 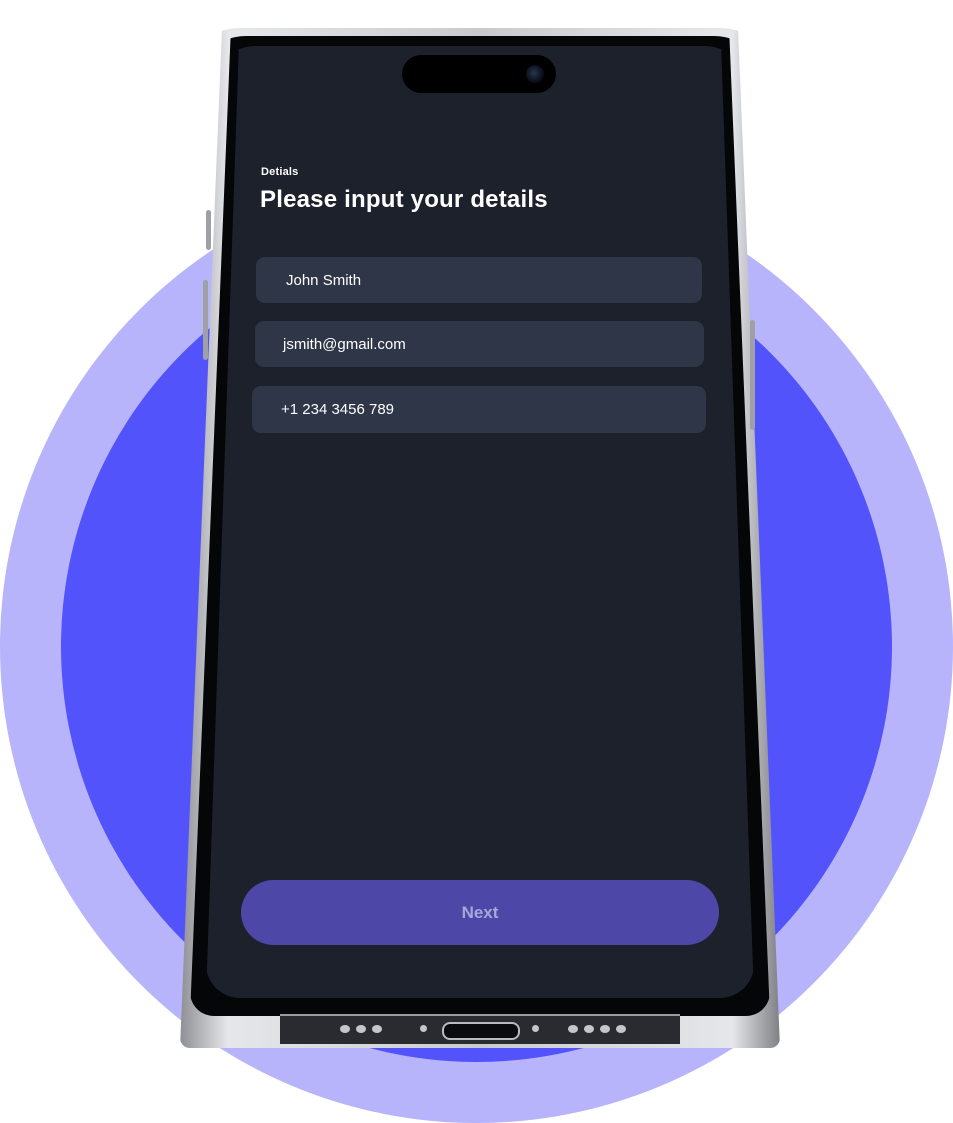 I want to click on name-field-value: John Smith, so click(x=324, y=280).